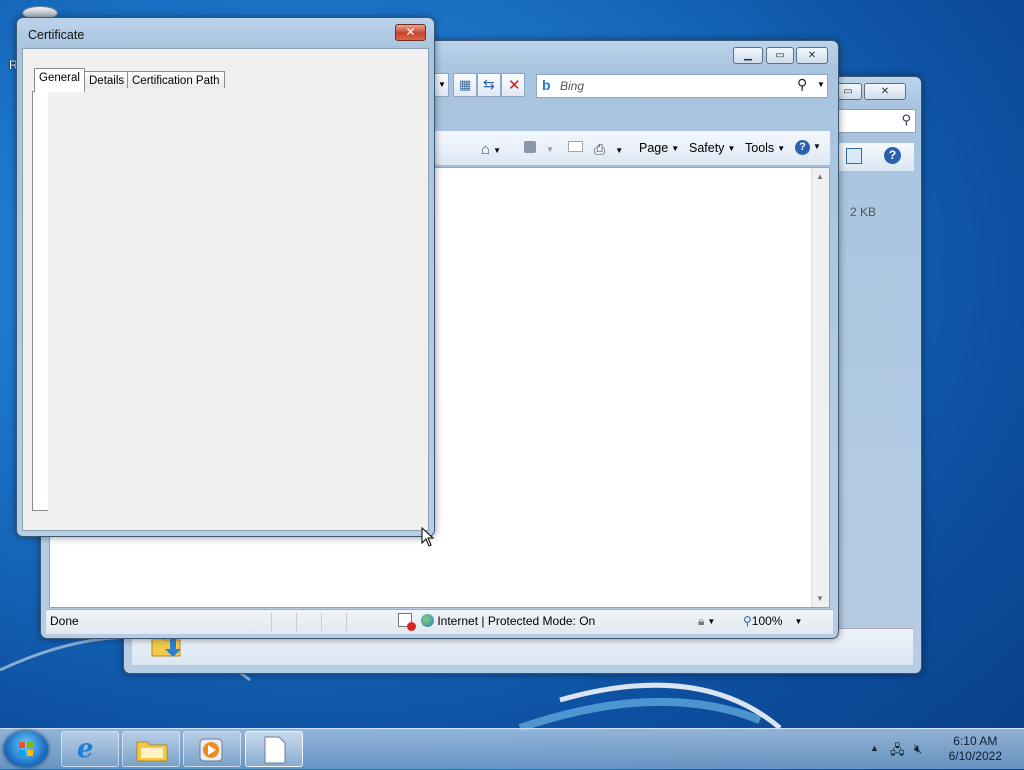 The height and width of the screenshot is (770, 1024). Describe the element at coordinates (975, 741) in the screenshot. I see `clock-time: 6:10 AM` at that location.